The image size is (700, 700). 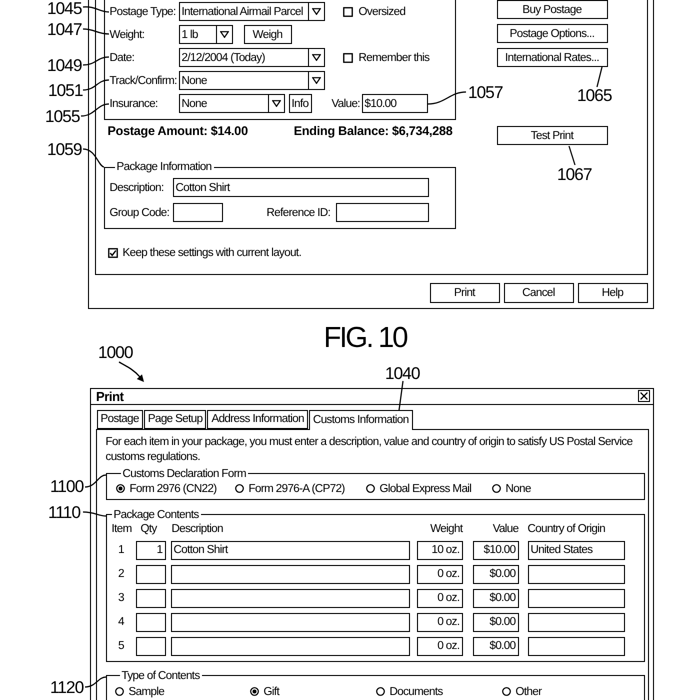 What do you see at coordinates (251, 57) in the screenshot?
I see `dropdown: 2/12/2004 (Today)` at bounding box center [251, 57].